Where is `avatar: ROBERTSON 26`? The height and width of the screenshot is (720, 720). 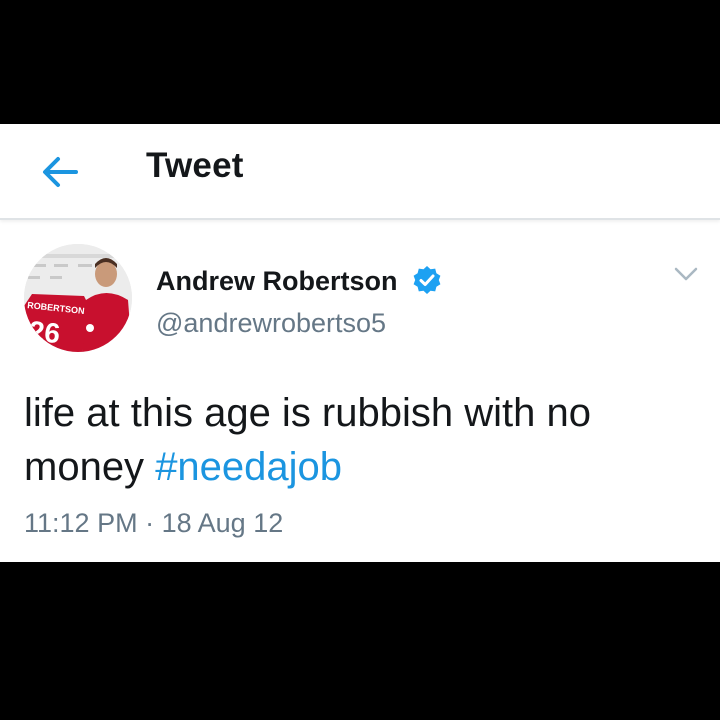
avatar: ROBERTSON 26 is located at coordinates (78, 298).